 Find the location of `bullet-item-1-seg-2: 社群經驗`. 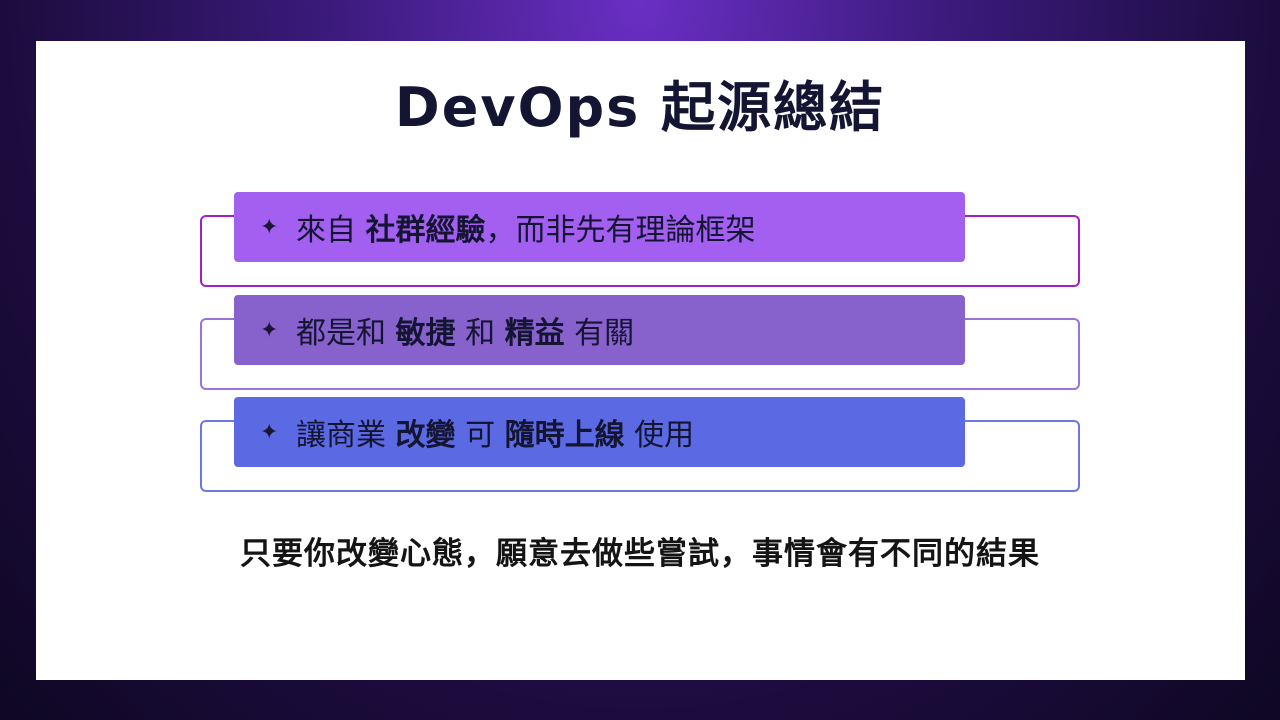

bullet-item-1-seg-2: 社群經驗 is located at coordinates (425, 230).